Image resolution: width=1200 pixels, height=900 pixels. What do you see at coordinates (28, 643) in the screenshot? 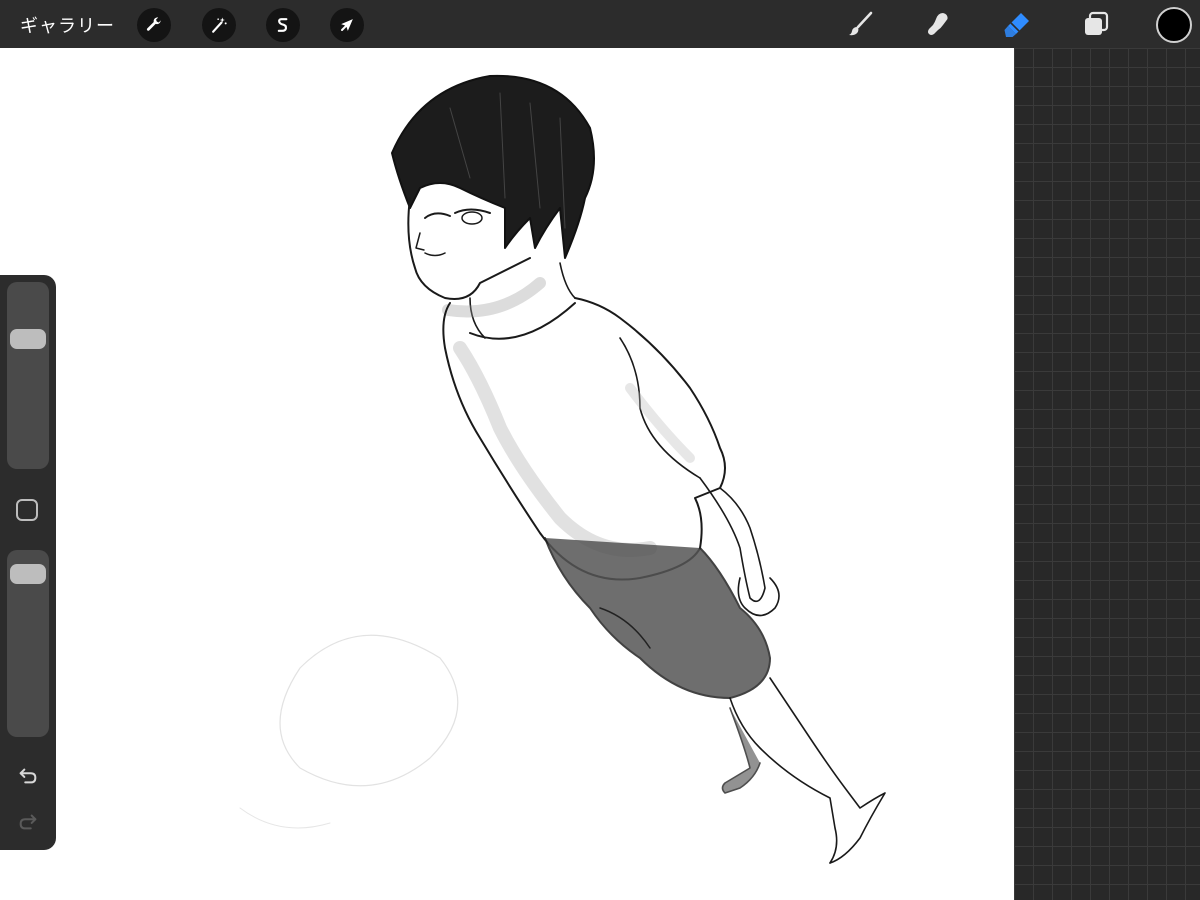
I see `brush-opacity-slider` at bounding box center [28, 643].